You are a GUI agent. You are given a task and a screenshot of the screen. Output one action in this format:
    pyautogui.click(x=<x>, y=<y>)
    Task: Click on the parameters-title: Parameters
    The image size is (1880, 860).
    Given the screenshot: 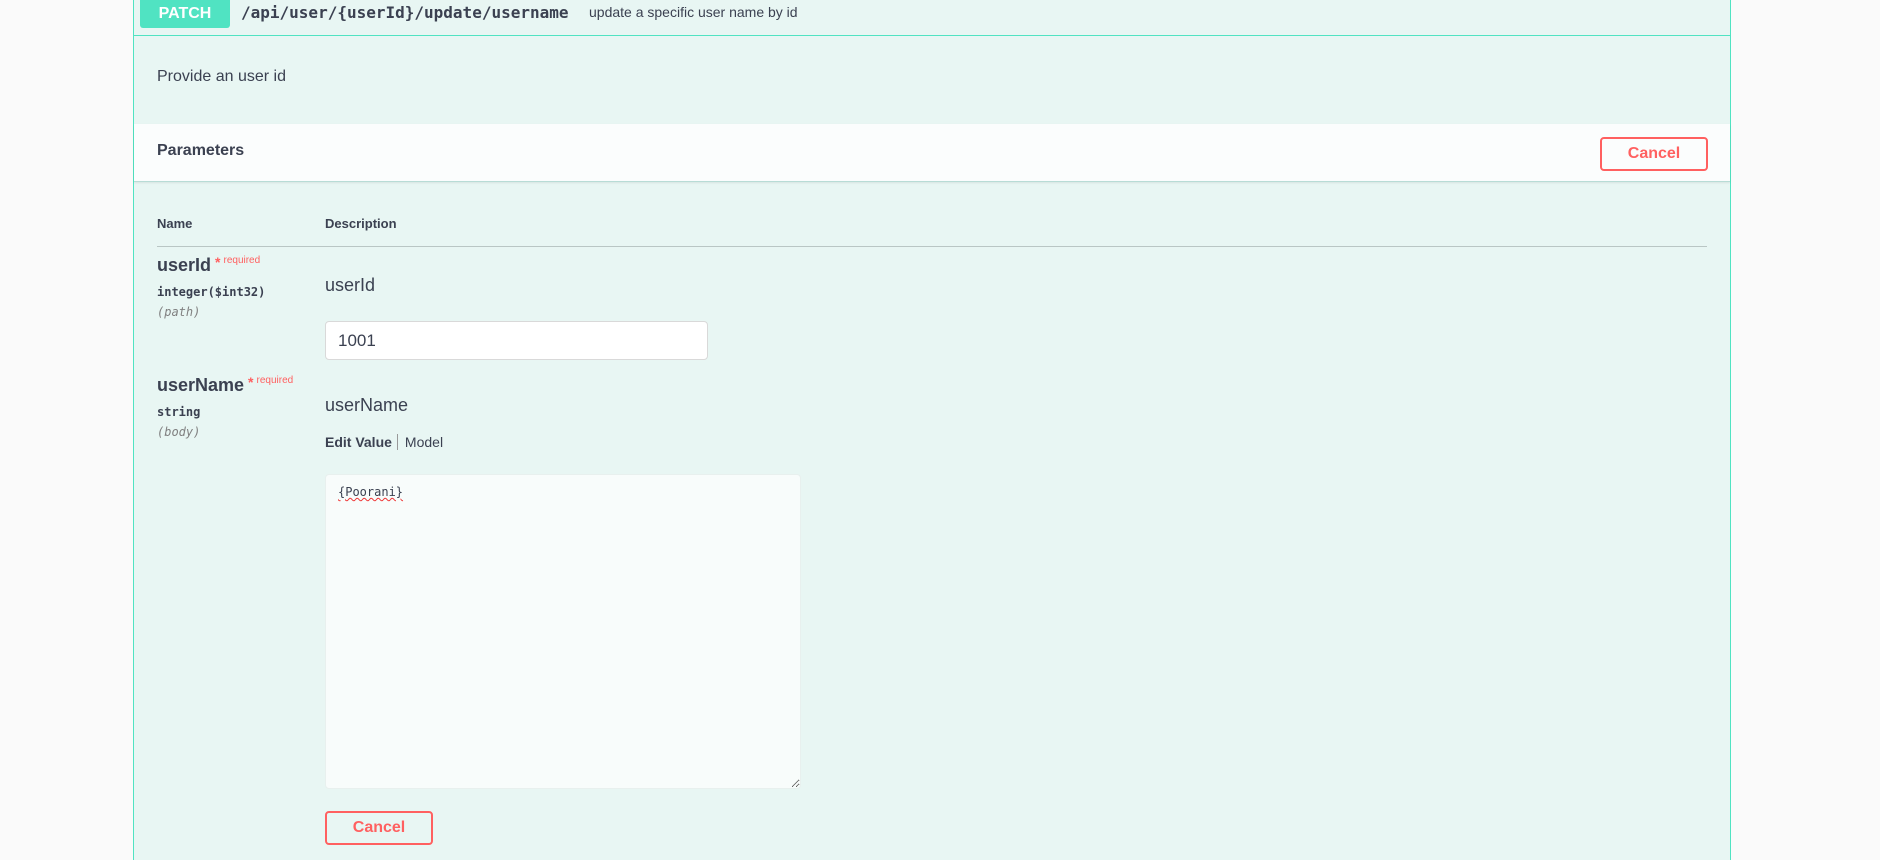 What is the action you would take?
    pyautogui.click(x=201, y=150)
    